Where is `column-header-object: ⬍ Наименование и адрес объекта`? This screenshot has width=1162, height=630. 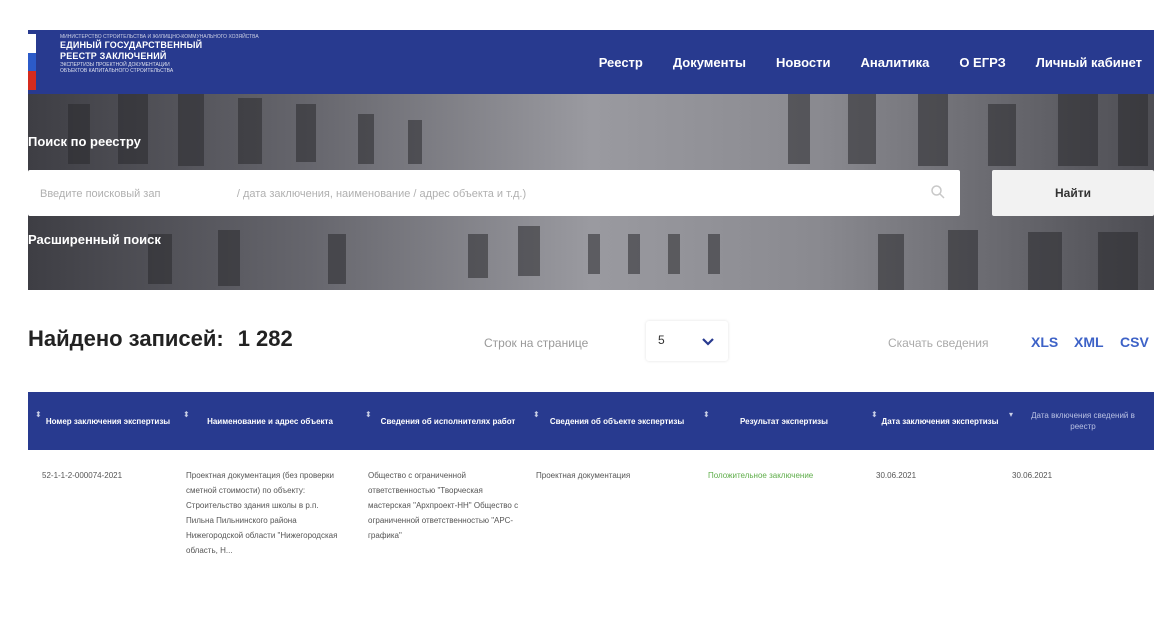
column-header-object: ⬍ Наименование и адрес объекта is located at coordinates (266, 421).